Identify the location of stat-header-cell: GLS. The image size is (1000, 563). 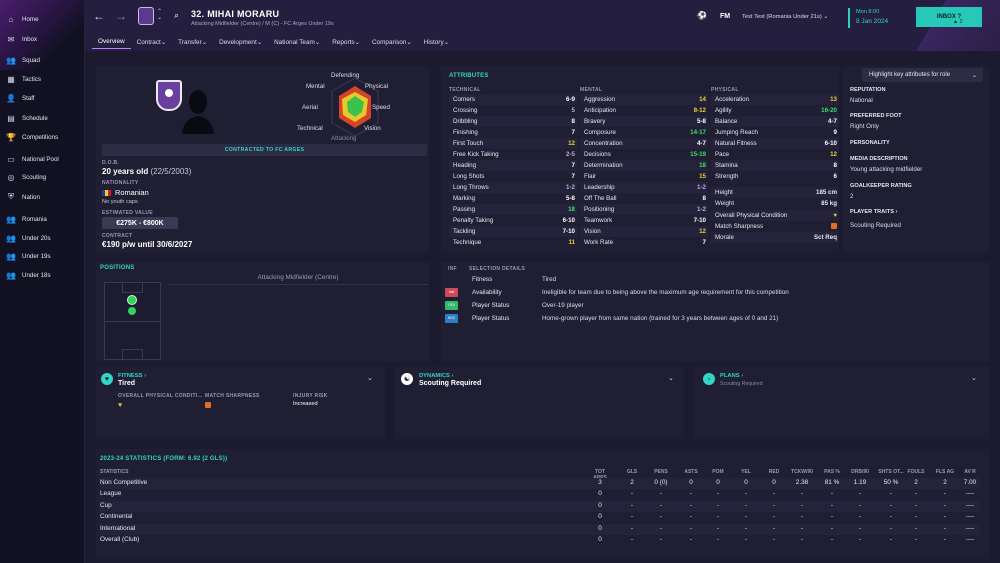
(632, 472).